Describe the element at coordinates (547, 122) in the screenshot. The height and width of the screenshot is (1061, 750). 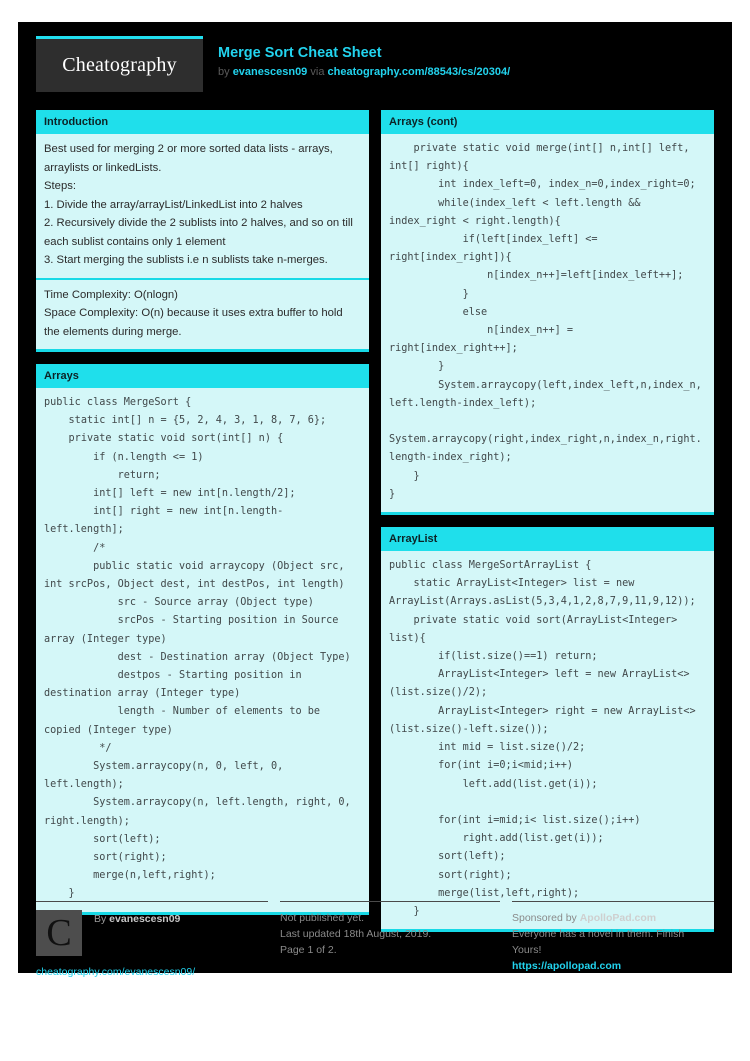
I see `card-header-arrays-cont: Arrays (cont)` at that location.